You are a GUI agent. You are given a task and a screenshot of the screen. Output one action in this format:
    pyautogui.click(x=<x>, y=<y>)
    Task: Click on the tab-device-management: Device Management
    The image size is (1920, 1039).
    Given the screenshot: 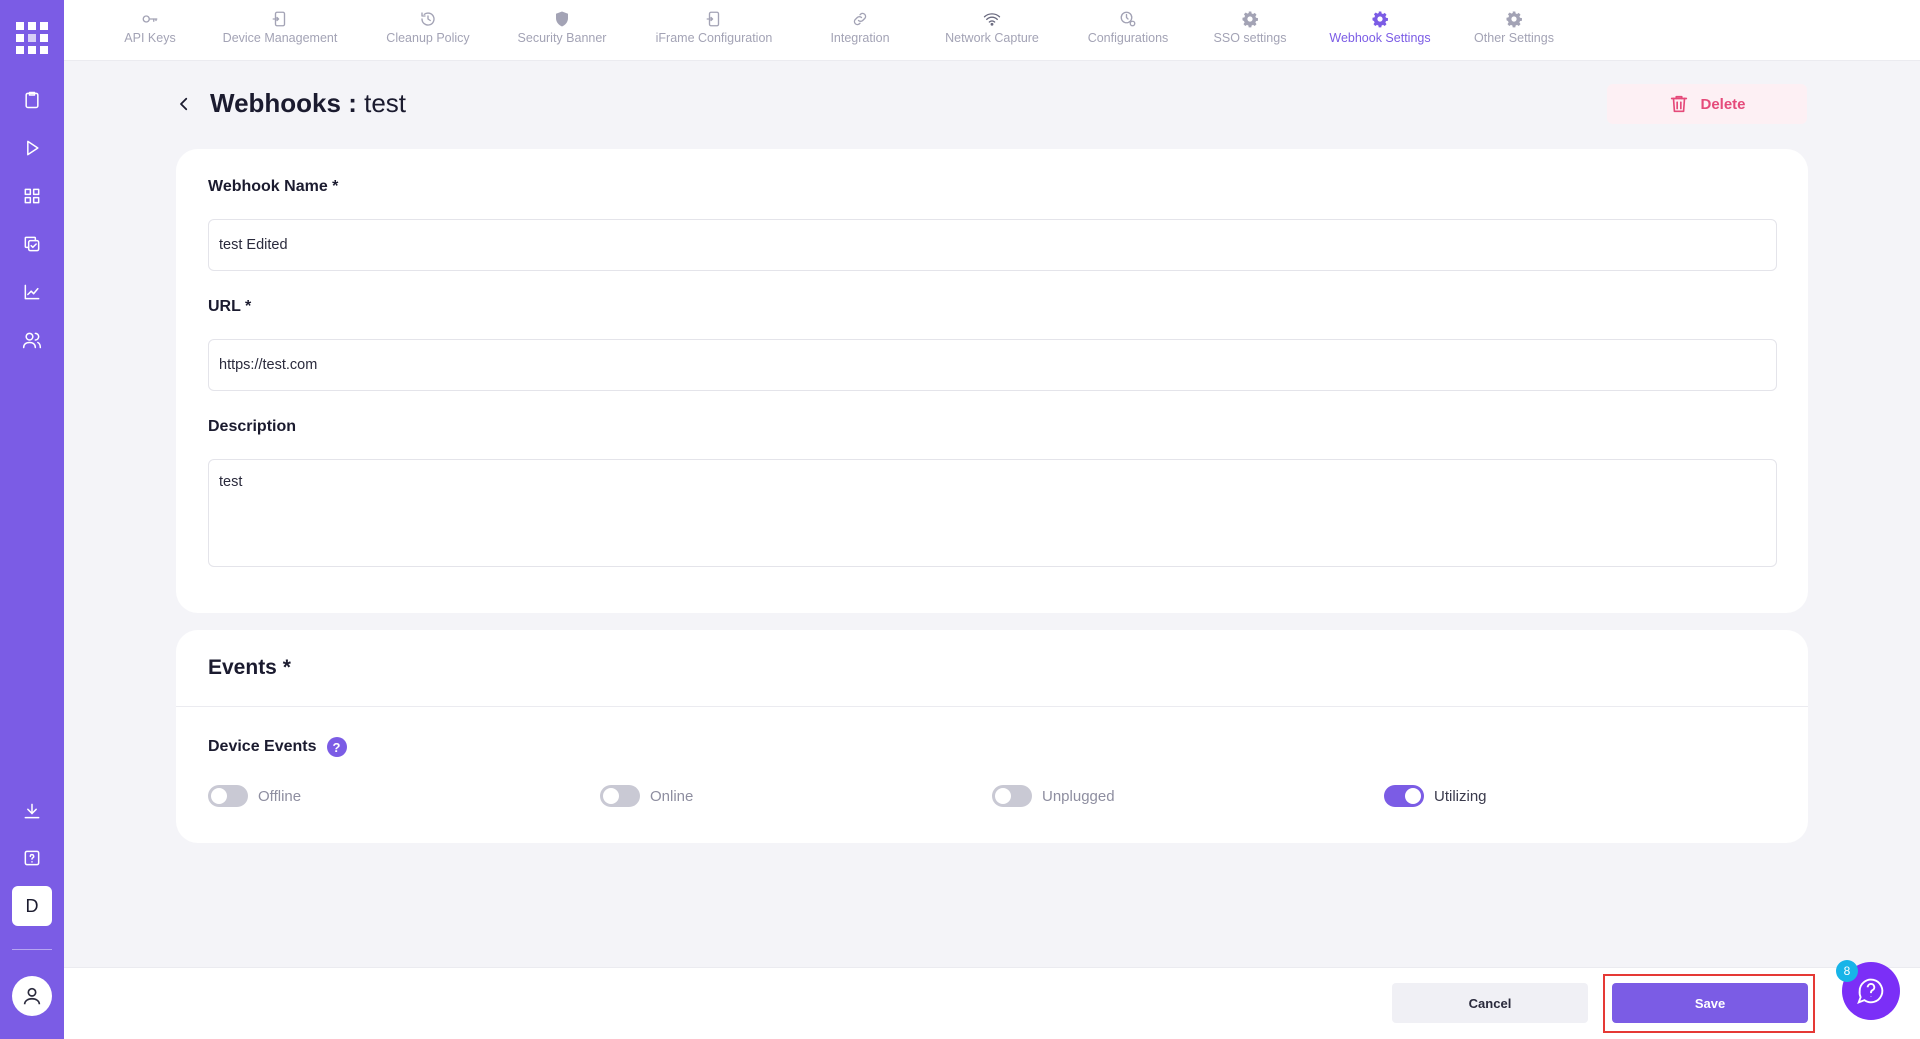 What is the action you would take?
    pyautogui.click(x=280, y=31)
    